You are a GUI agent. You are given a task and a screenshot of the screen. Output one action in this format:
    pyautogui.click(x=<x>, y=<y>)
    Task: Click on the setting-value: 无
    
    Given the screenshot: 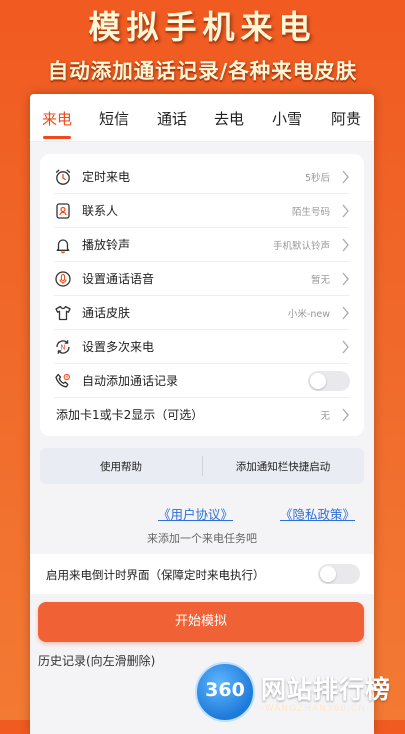 What is the action you would take?
    pyautogui.click(x=325, y=416)
    